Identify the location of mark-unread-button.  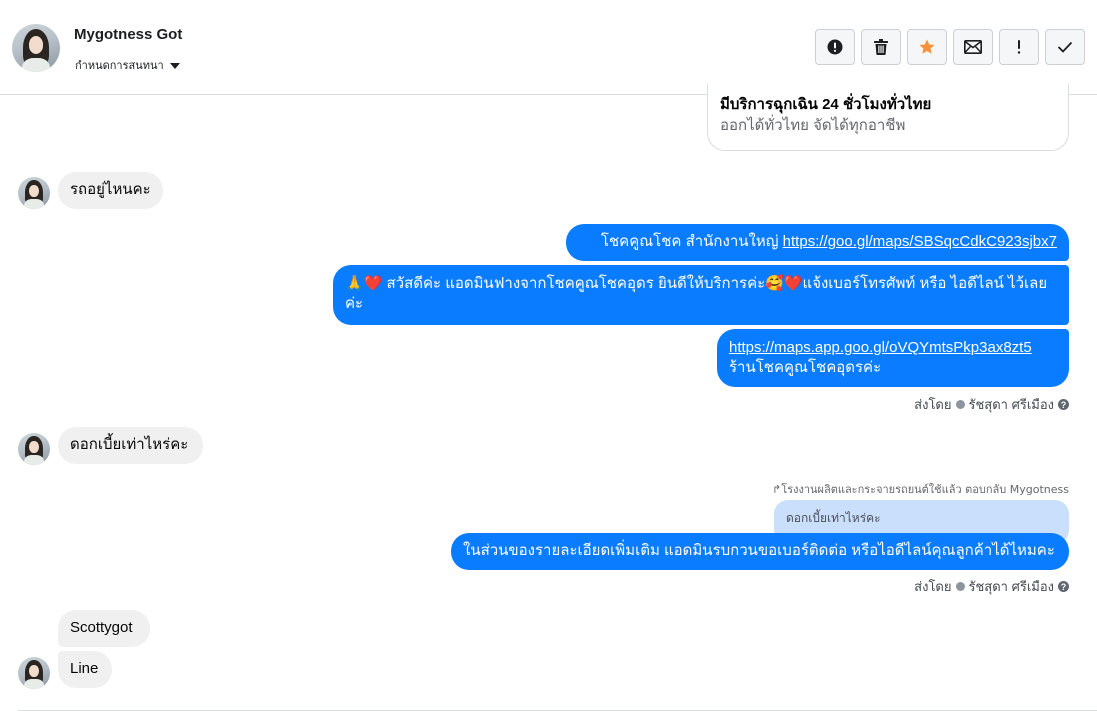
(973, 47).